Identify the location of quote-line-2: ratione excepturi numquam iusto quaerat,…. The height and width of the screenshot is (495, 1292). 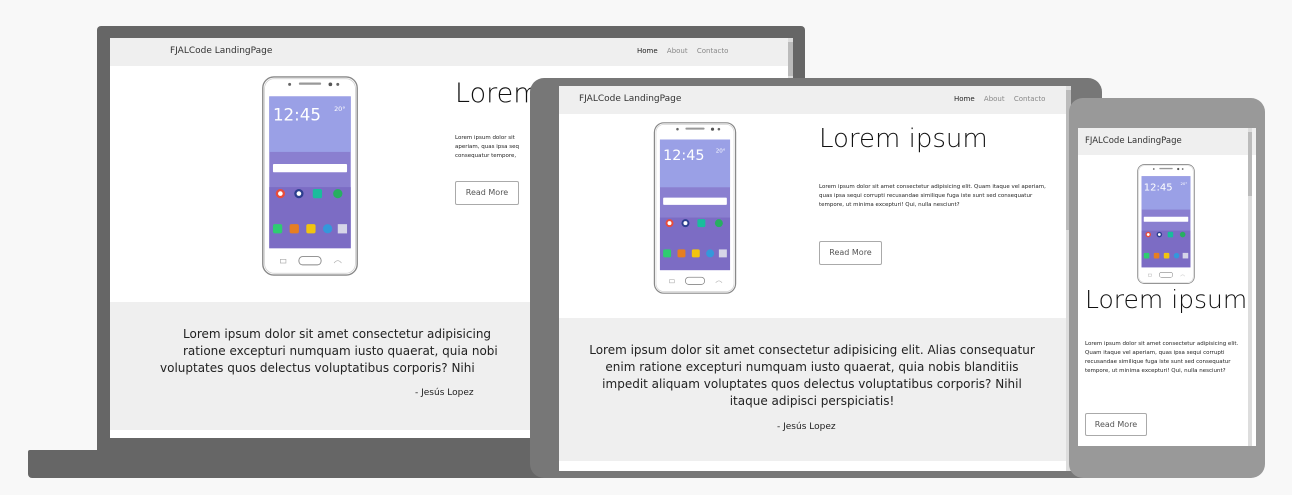
(340, 351).